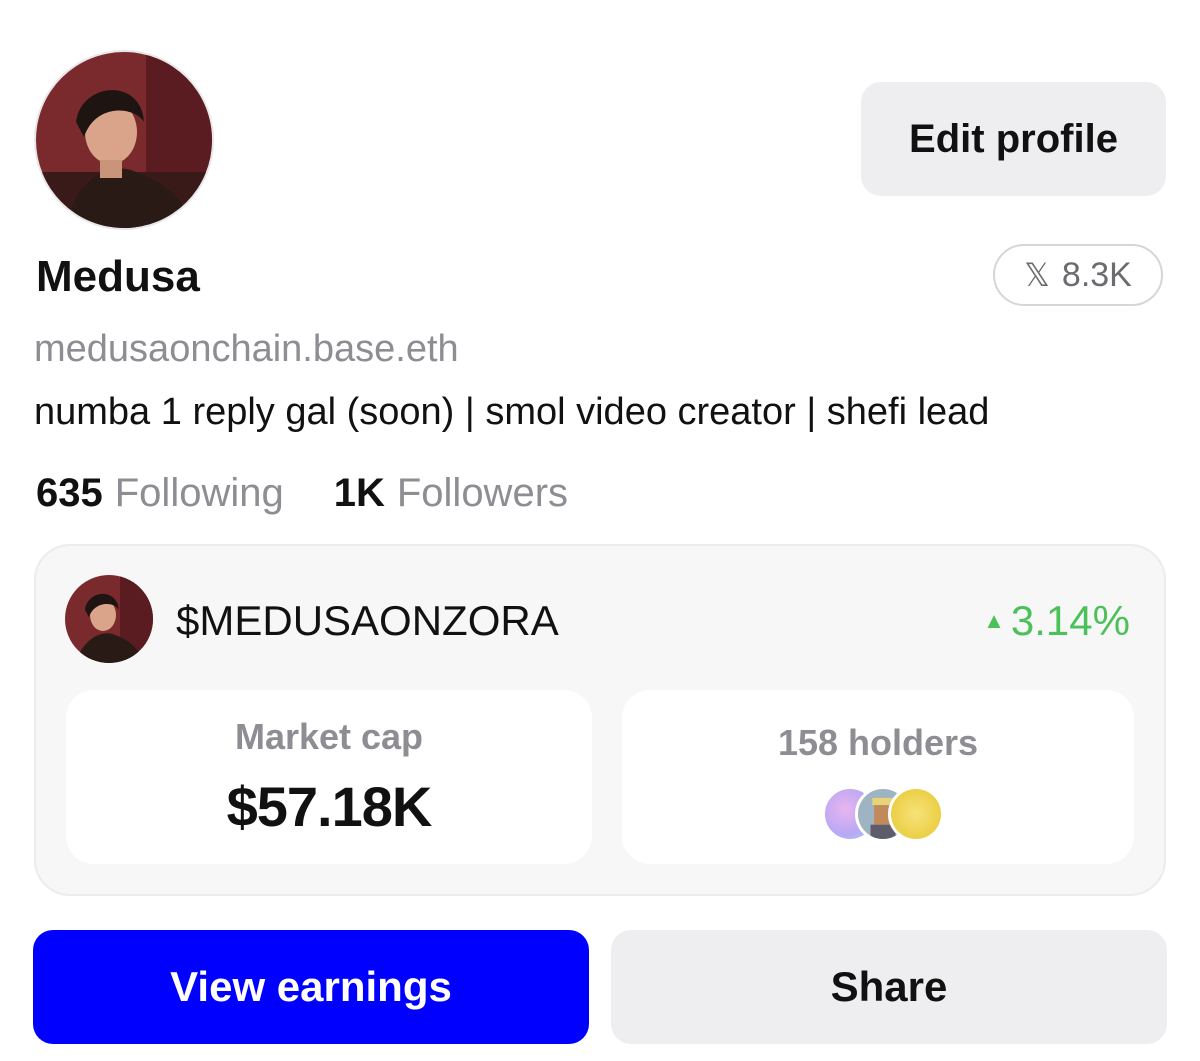 This screenshot has width=1200, height=1061. I want to click on avatar-photo, so click(124, 140).